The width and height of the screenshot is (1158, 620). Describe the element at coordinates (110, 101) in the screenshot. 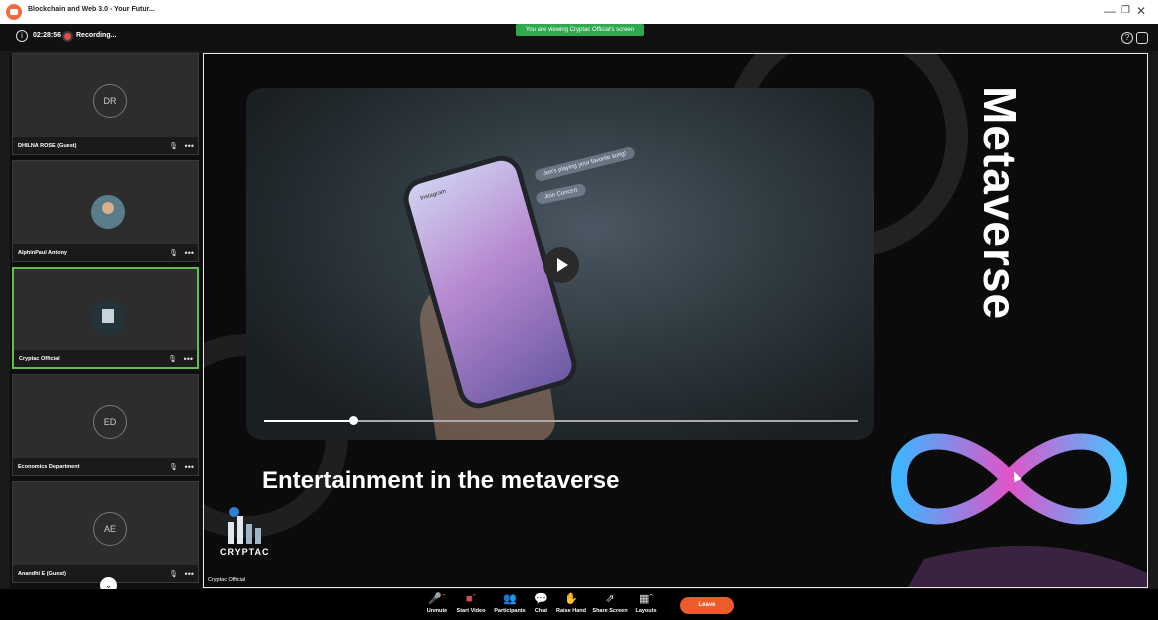

I see `participant-initials: DR` at that location.